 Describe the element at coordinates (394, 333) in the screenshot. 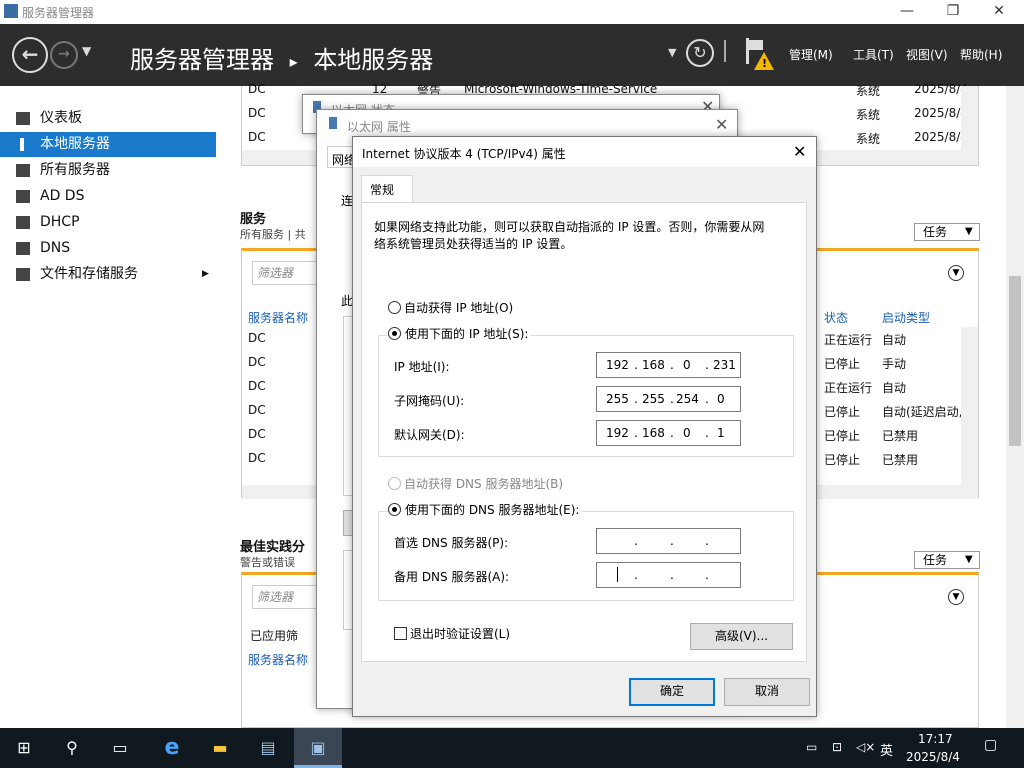

I see `manual-ip-radio` at that location.